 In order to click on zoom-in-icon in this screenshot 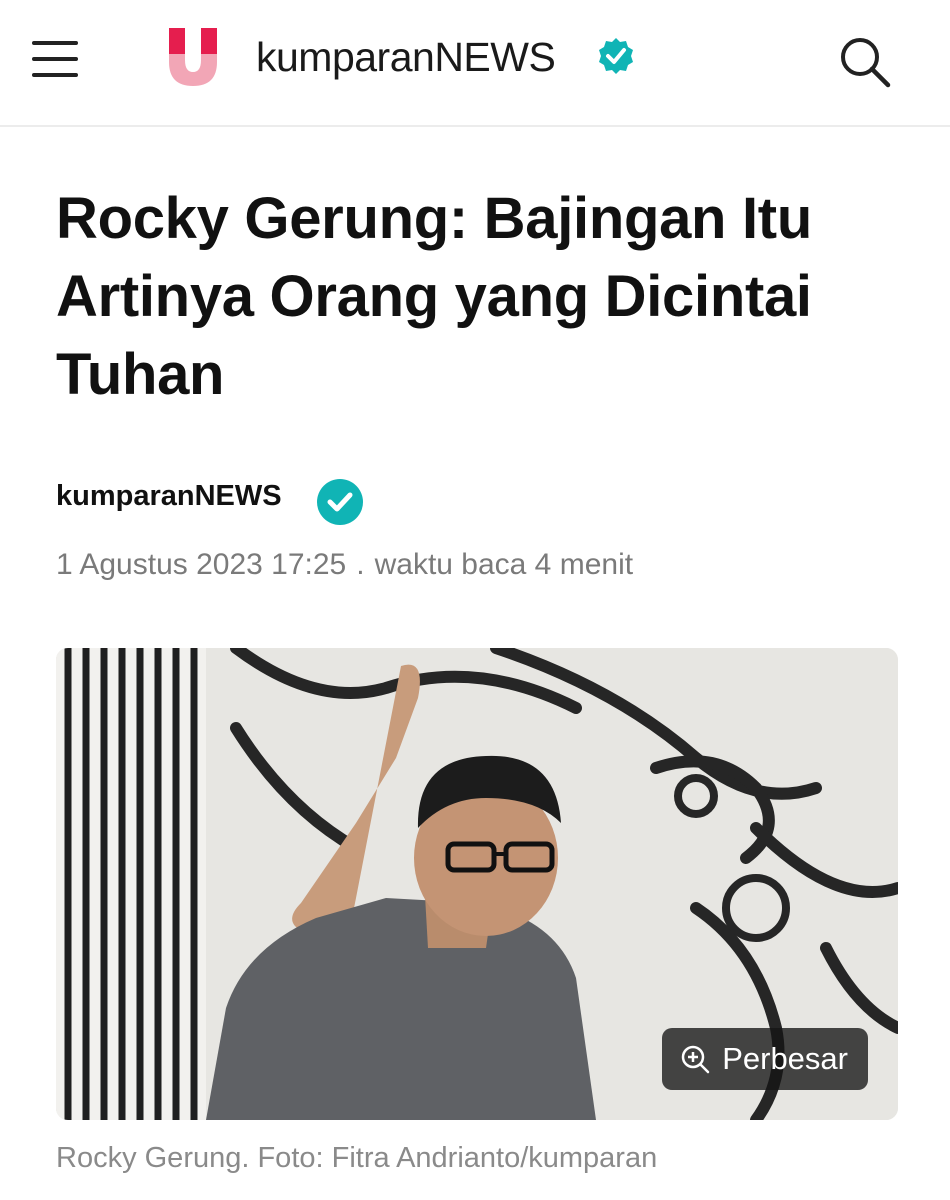, I will do `click(695, 1059)`.